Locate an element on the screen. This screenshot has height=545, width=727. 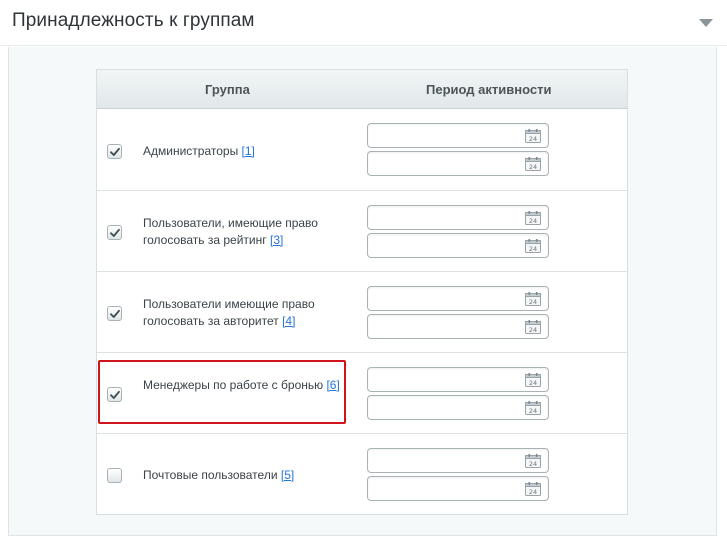
group-id-link: [1] is located at coordinates (248, 151).